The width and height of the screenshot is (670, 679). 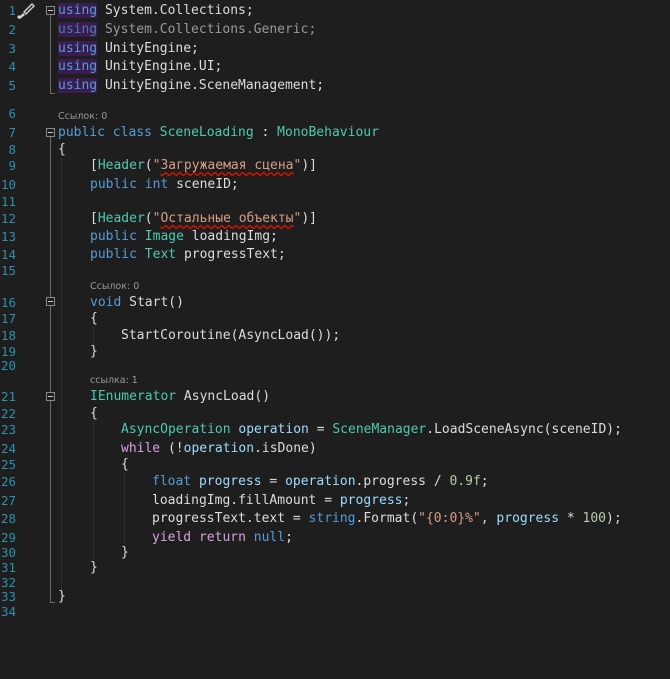 I want to click on code-line-4: using UnityEngine.UI;, so click(x=140, y=66).